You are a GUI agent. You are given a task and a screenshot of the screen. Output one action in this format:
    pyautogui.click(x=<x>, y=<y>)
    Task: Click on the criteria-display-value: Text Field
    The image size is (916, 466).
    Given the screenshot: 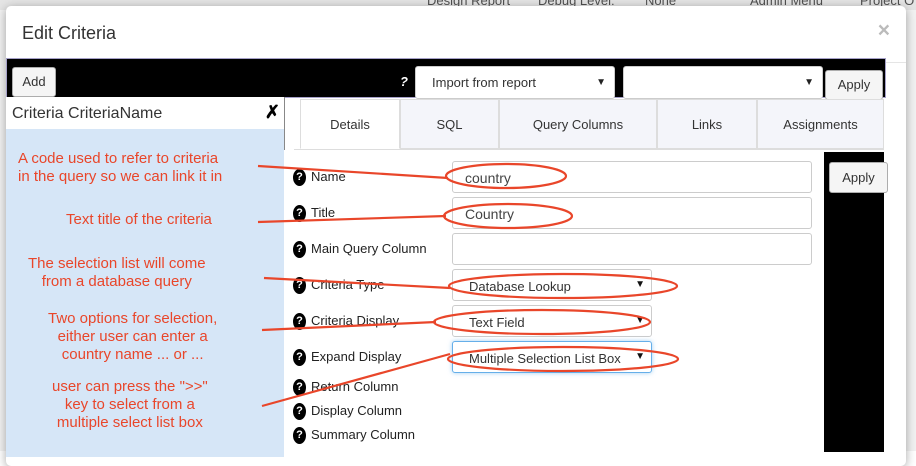 What is the action you would take?
    pyautogui.click(x=497, y=322)
    